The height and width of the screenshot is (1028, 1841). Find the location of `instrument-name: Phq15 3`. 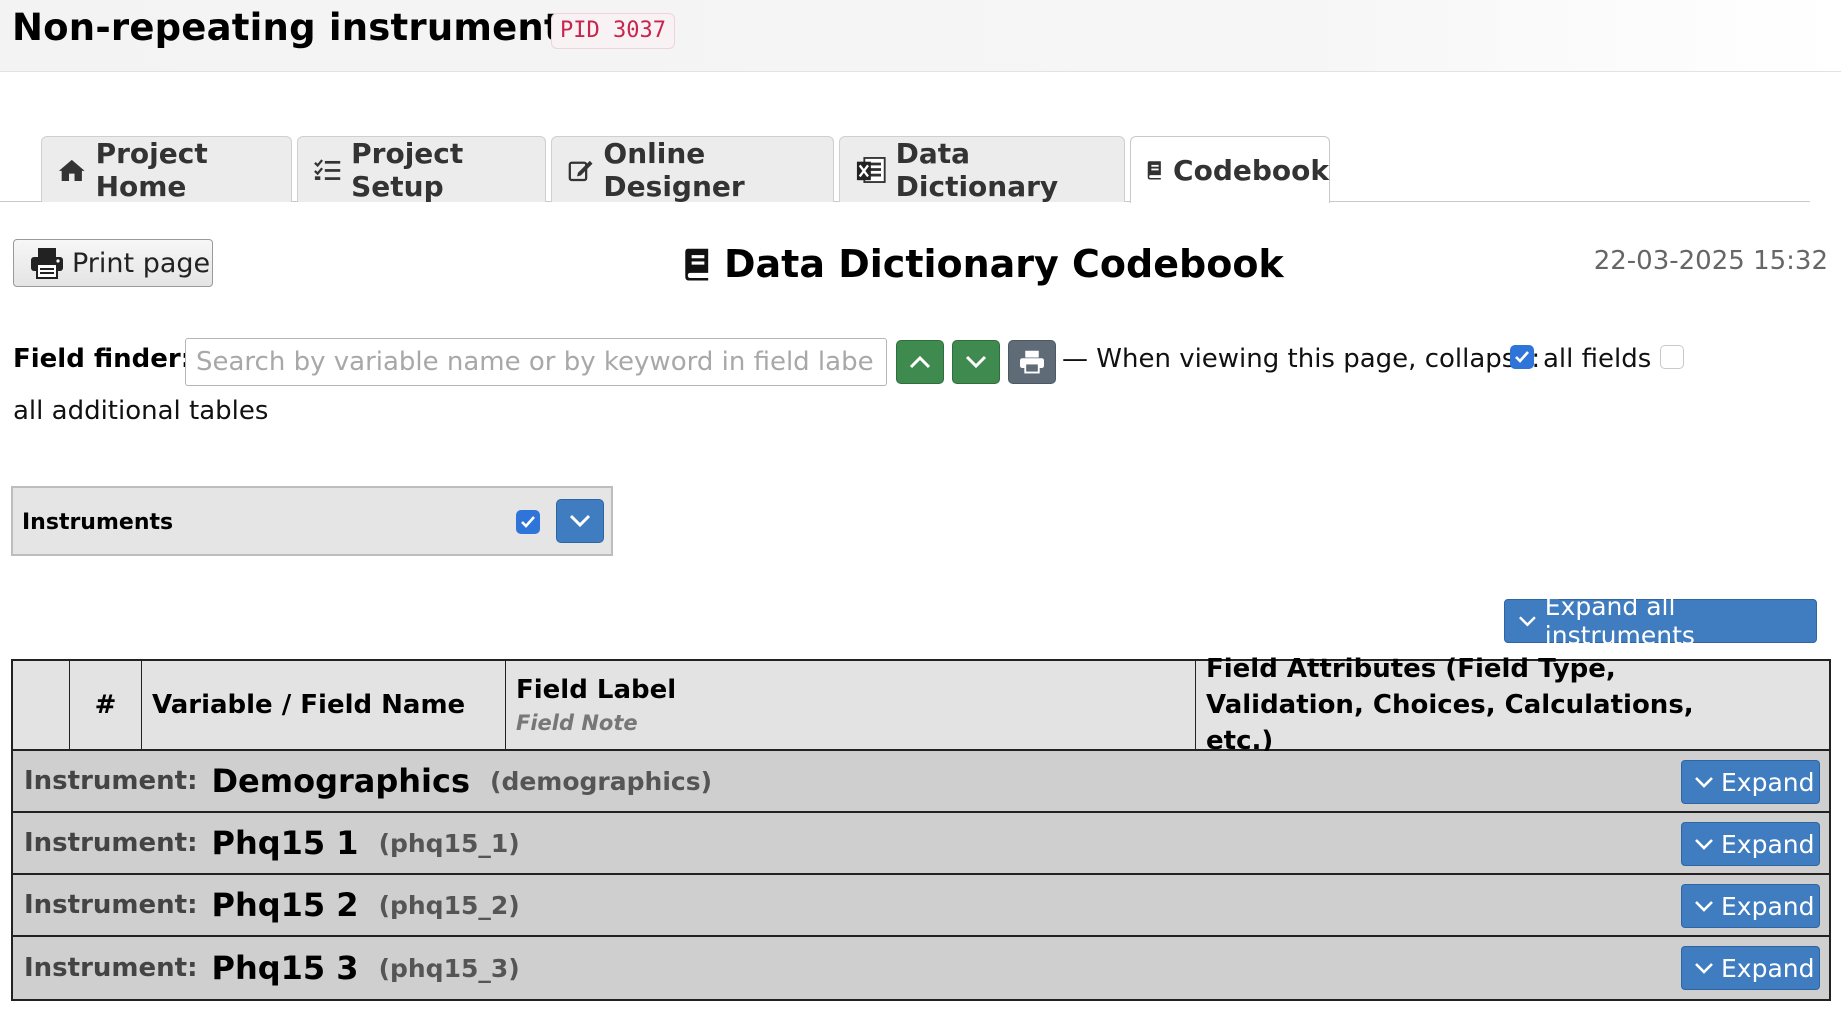

instrument-name: Phq15 3 is located at coordinates (285, 968).